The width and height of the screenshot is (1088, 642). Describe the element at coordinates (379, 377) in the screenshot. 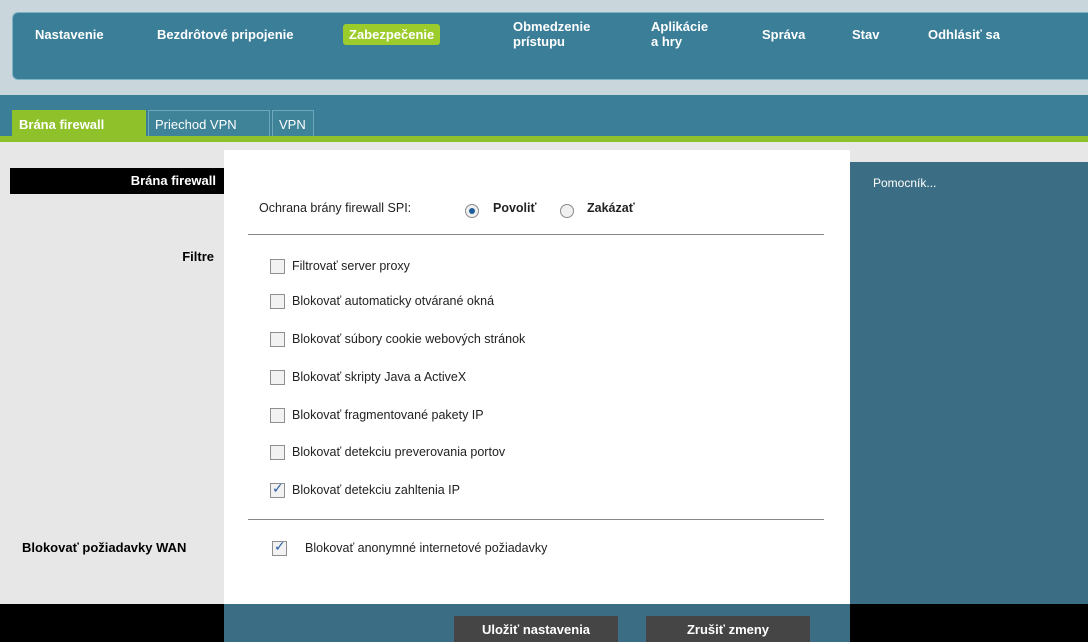

I see `block-java-activex-label: Blokovať skripty Java a ActiveX` at that location.